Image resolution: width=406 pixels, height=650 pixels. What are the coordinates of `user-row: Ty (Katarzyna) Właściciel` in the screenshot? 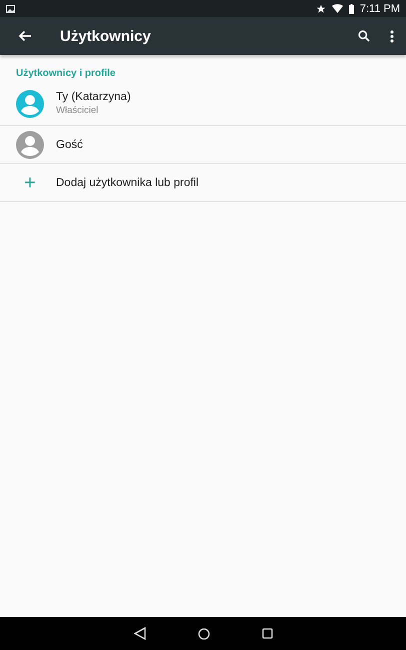 It's located at (203, 104).